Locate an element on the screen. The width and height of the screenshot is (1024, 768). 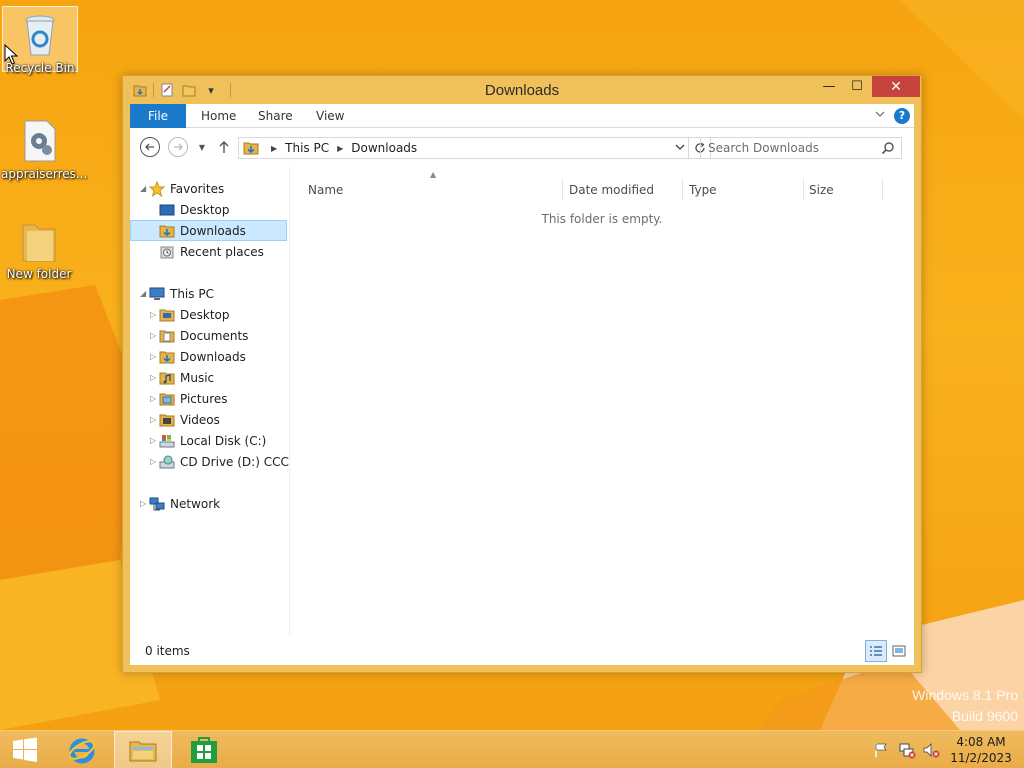
large-icons-view-icon is located at coordinates (899, 651).